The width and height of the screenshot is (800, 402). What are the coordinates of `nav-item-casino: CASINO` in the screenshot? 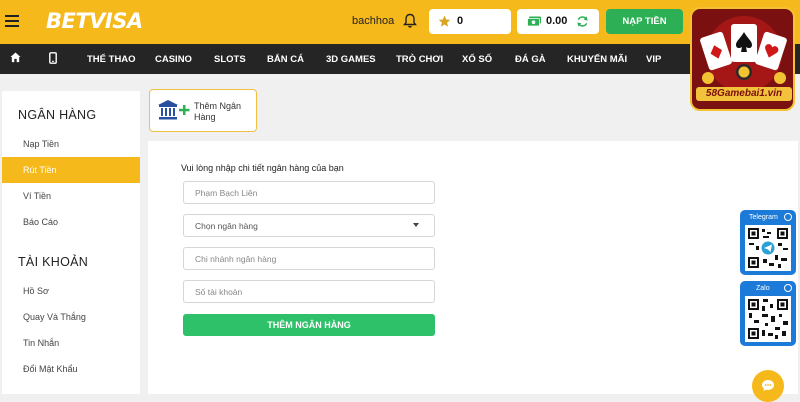 It's located at (173, 59).